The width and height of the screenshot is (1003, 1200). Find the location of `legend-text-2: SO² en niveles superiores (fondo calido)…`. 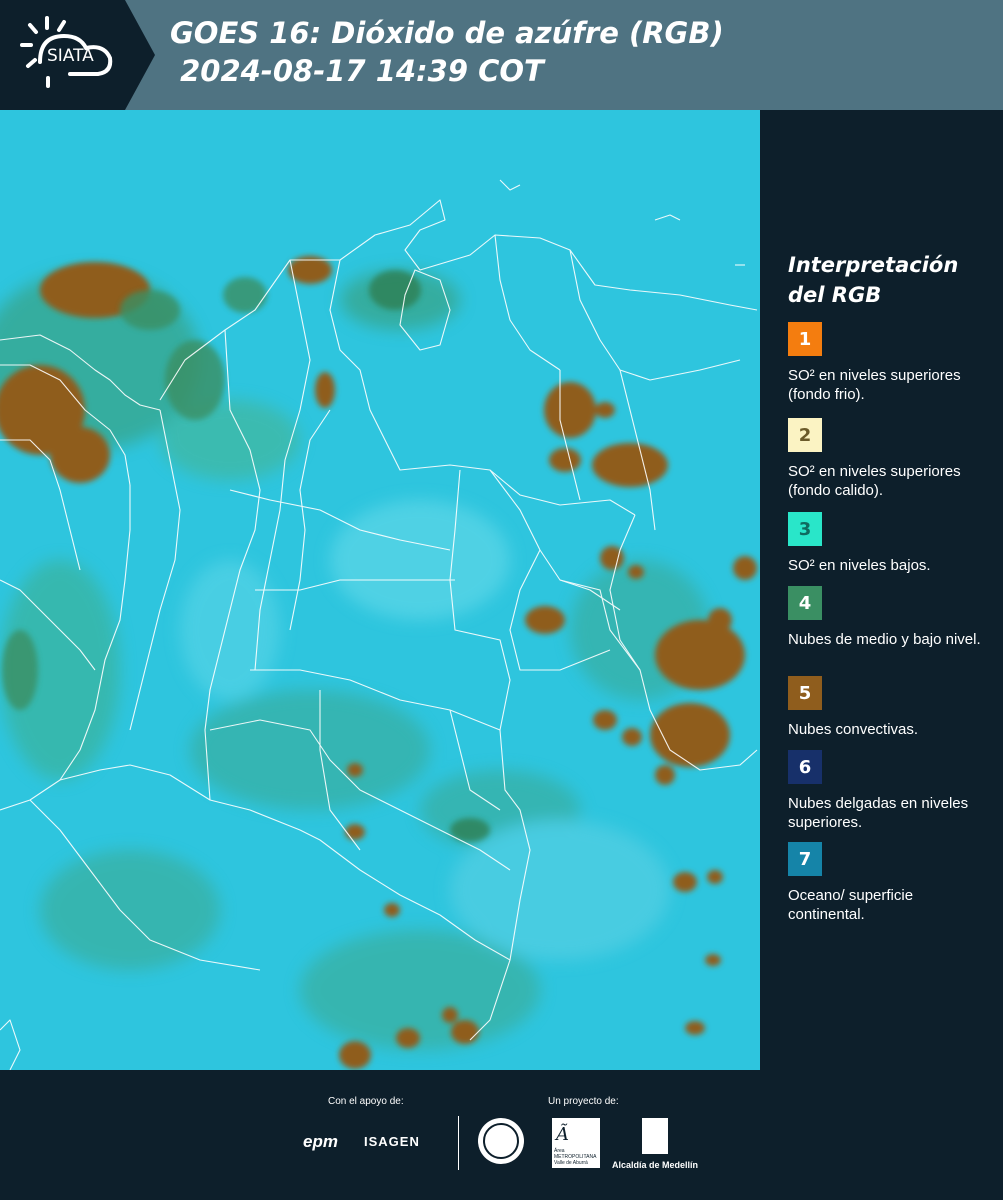

legend-text-2: SO² en niveles superiores (fondo calido)… is located at coordinates (874, 481).